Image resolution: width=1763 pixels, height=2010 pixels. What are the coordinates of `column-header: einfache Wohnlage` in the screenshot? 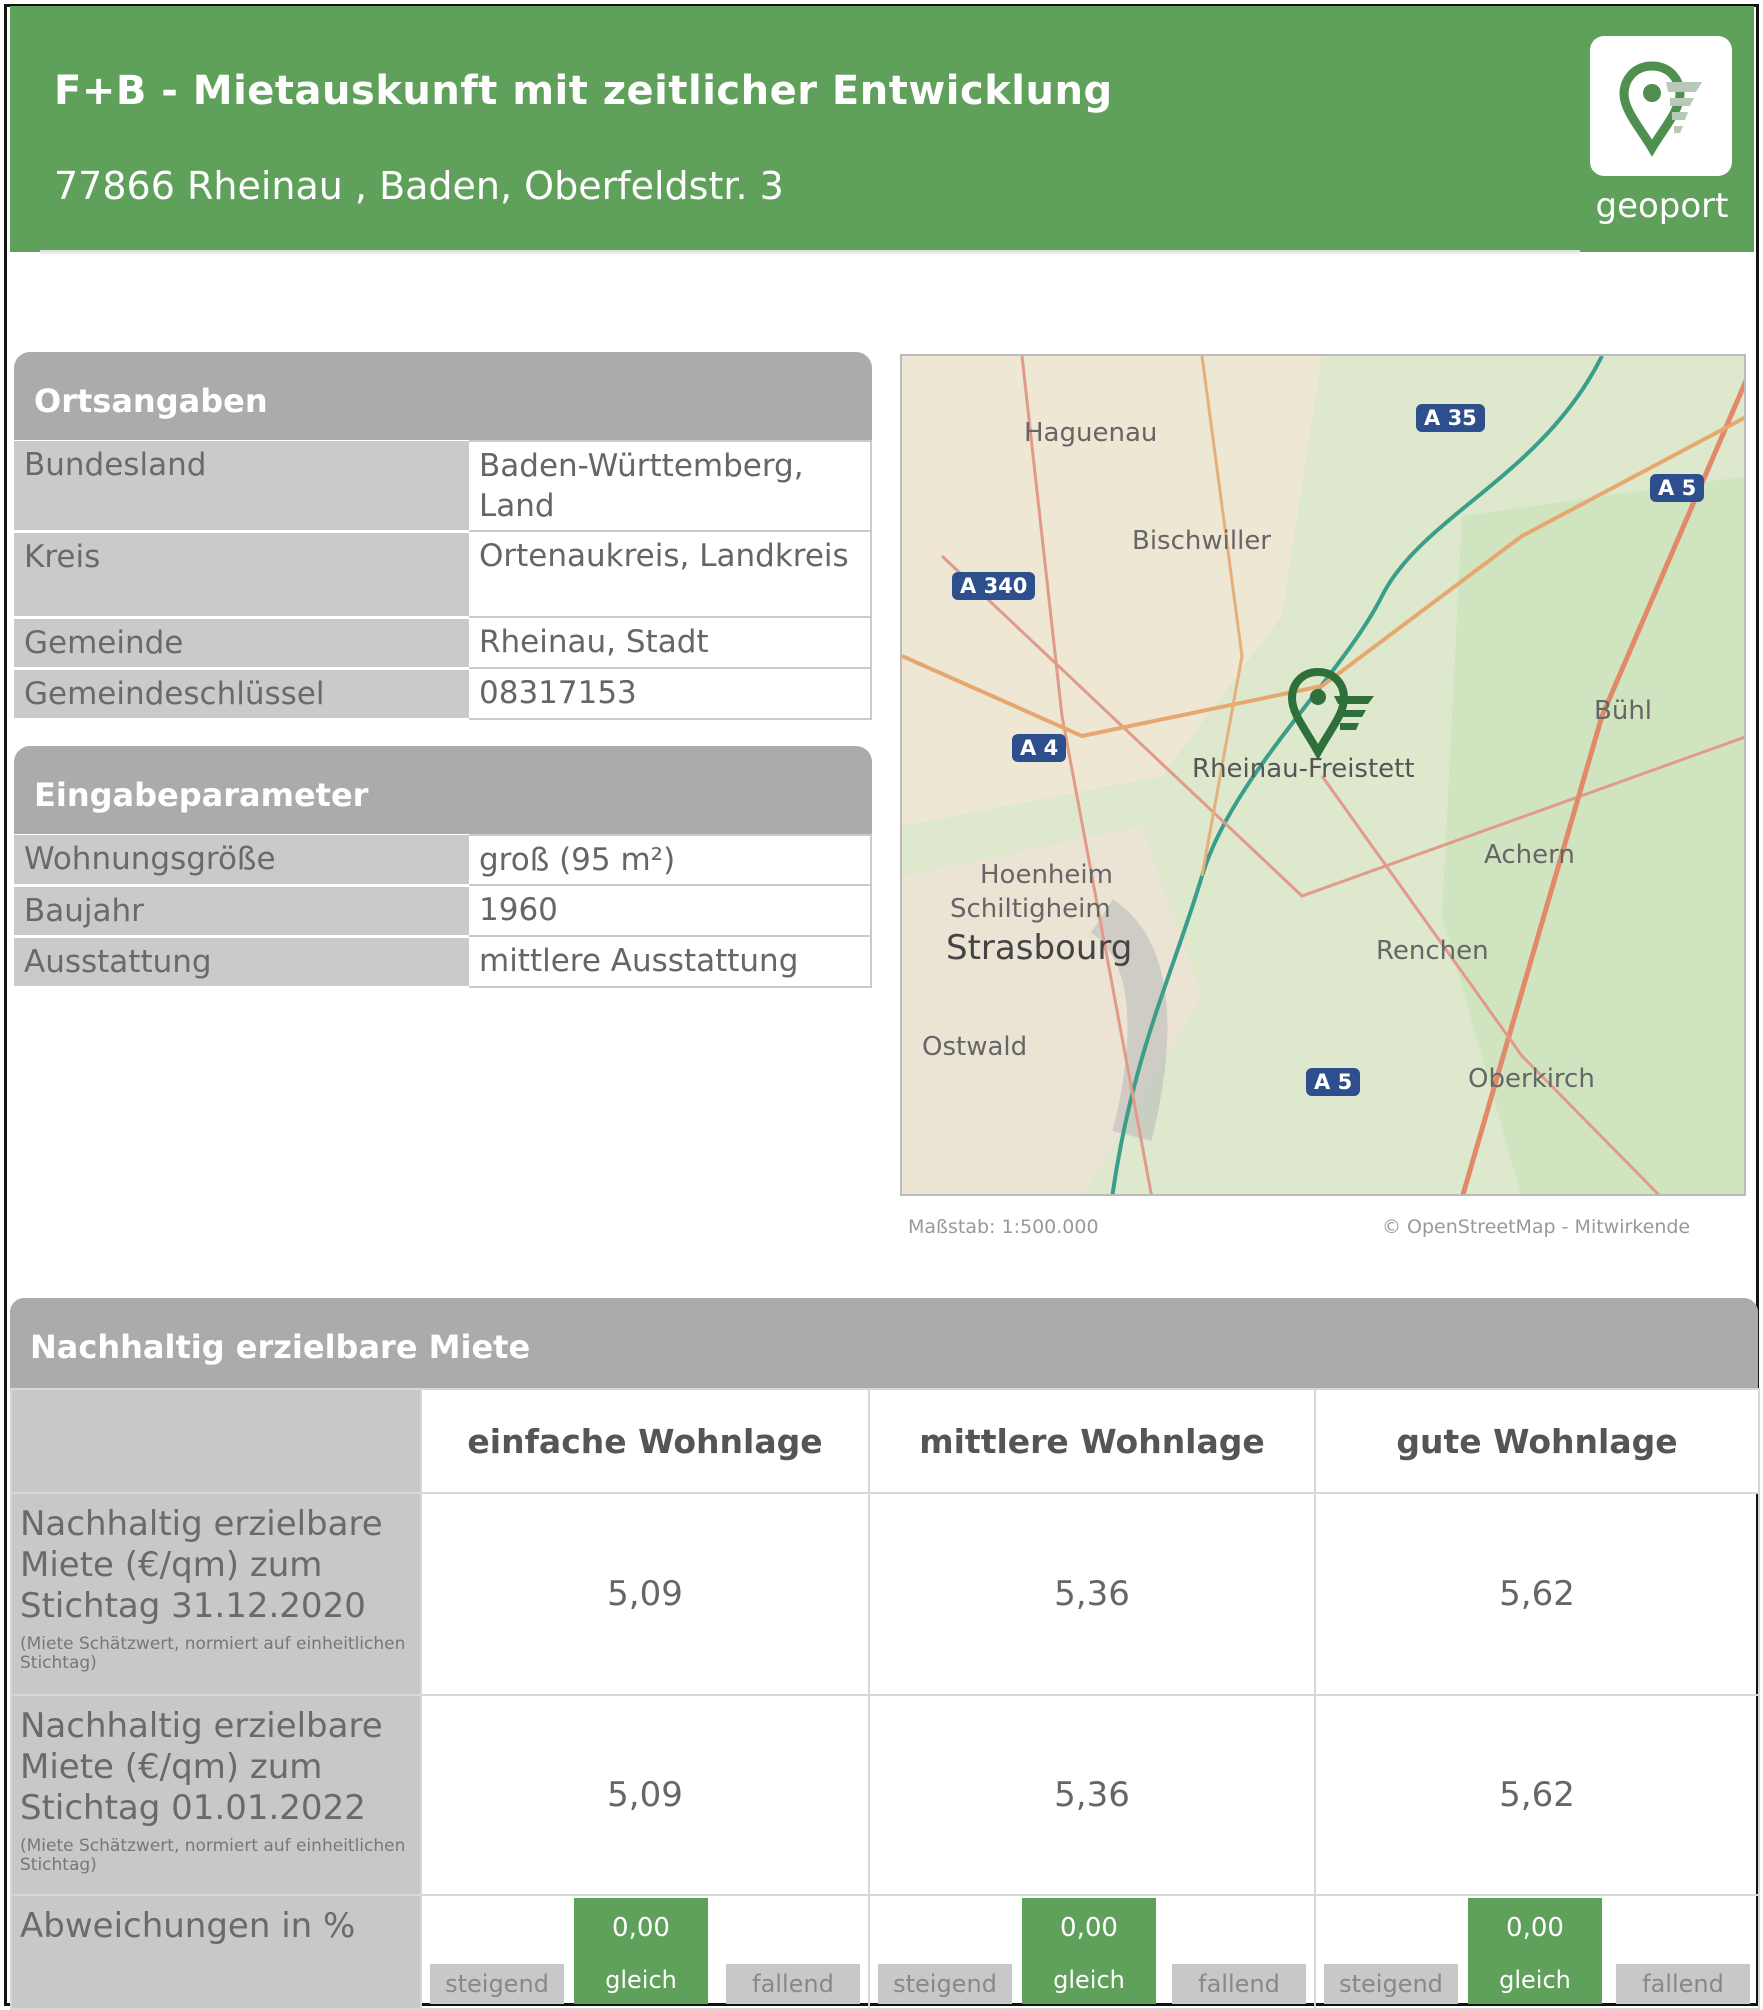 It's located at (645, 1441).